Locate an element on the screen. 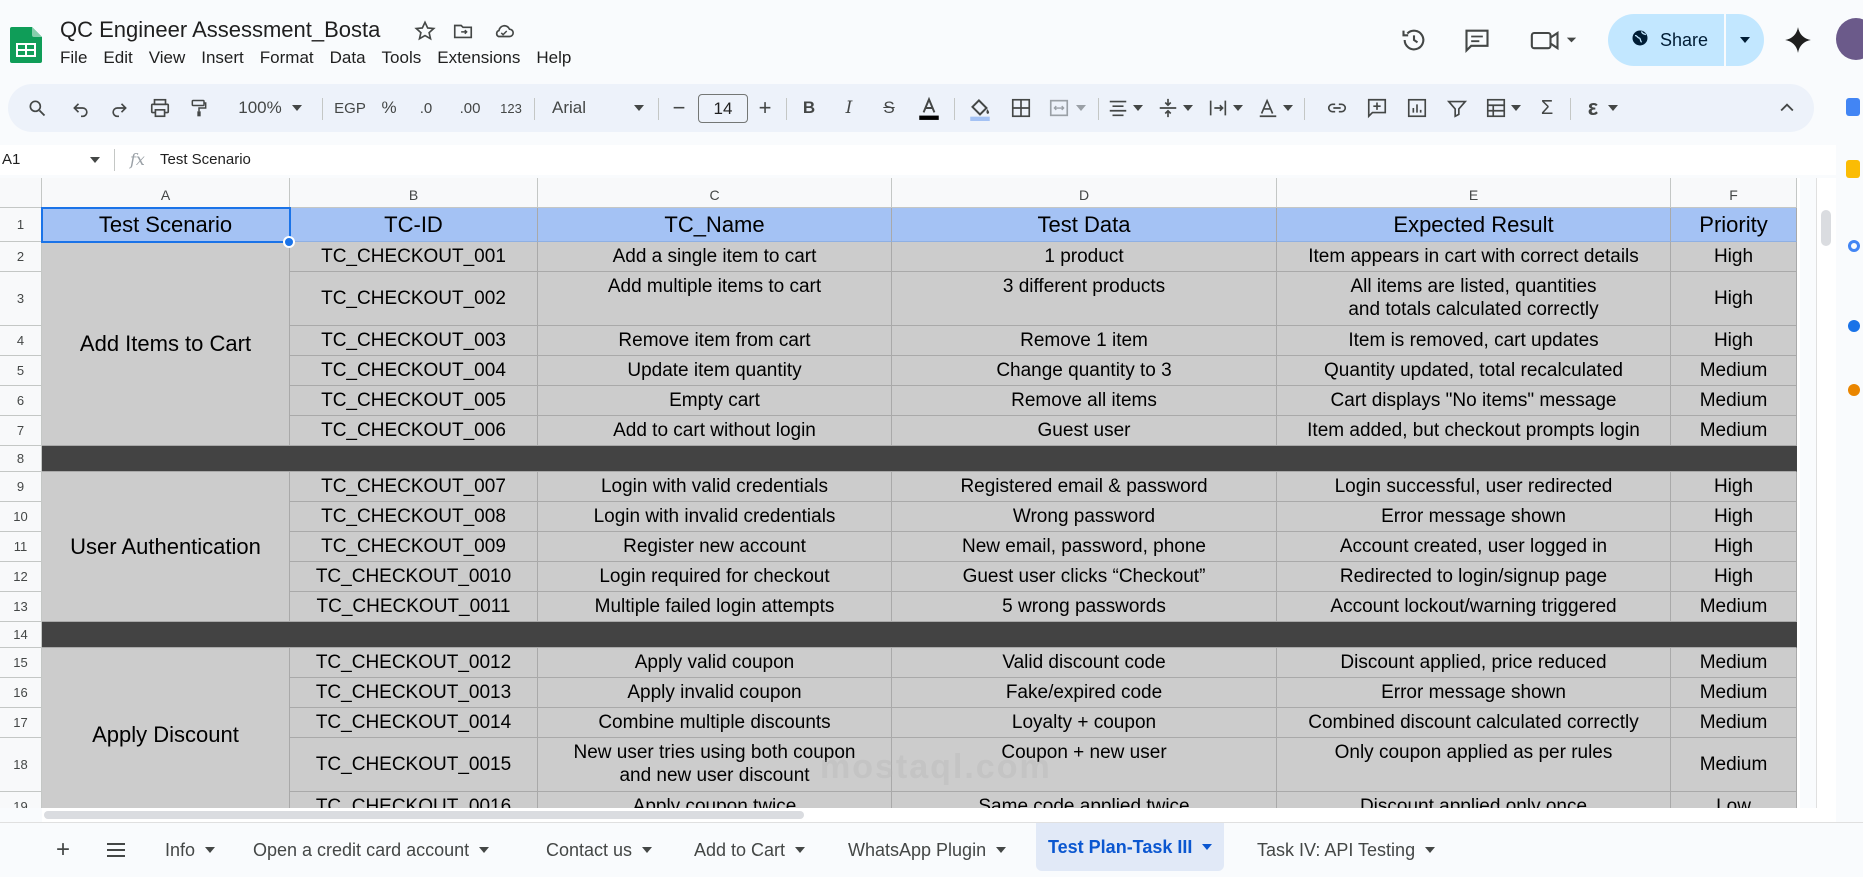  row-header: 8 is located at coordinates (21, 459).